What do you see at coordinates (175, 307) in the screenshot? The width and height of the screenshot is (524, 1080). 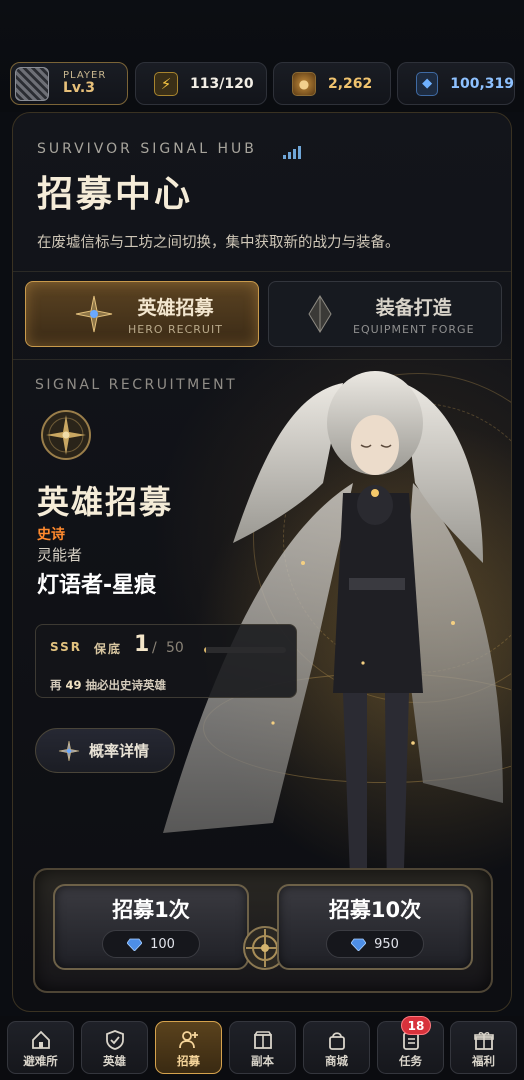 I see `tab-label: 英雄招募` at bounding box center [175, 307].